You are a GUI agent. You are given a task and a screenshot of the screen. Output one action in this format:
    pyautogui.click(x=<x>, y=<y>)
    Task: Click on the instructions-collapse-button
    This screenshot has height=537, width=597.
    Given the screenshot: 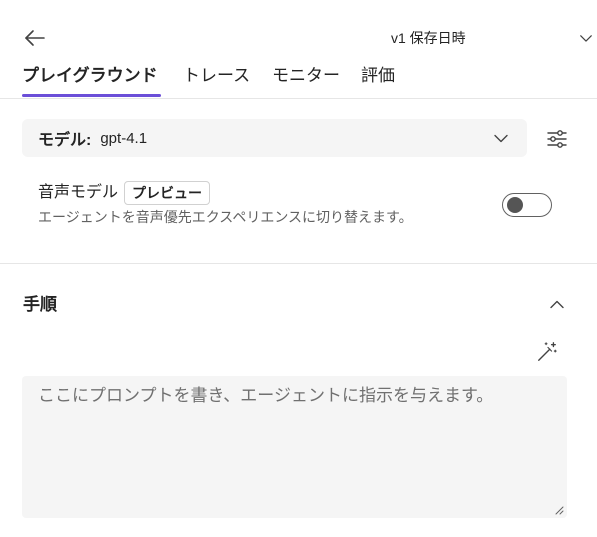 What is the action you would take?
    pyautogui.click(x=557, y=305)
    